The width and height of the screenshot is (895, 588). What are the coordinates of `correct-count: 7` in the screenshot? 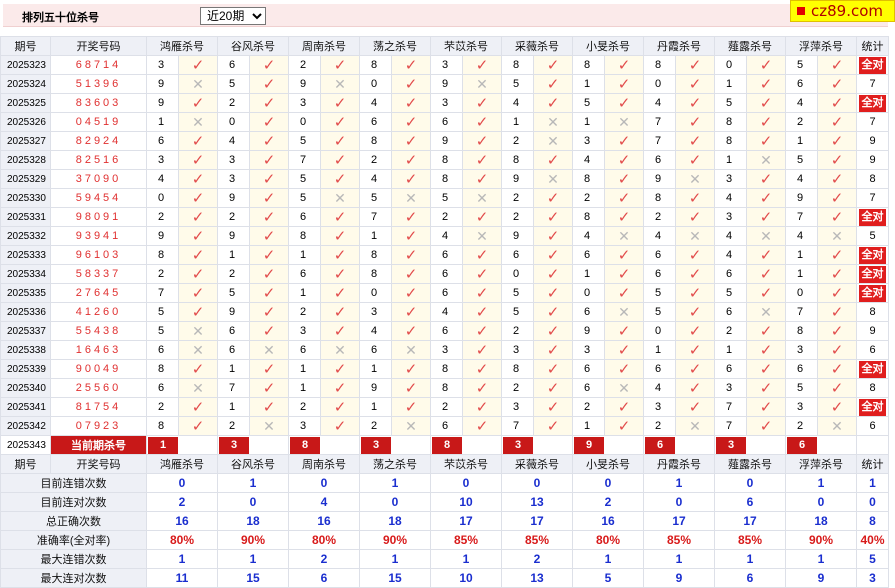 It's located at (872, 198).